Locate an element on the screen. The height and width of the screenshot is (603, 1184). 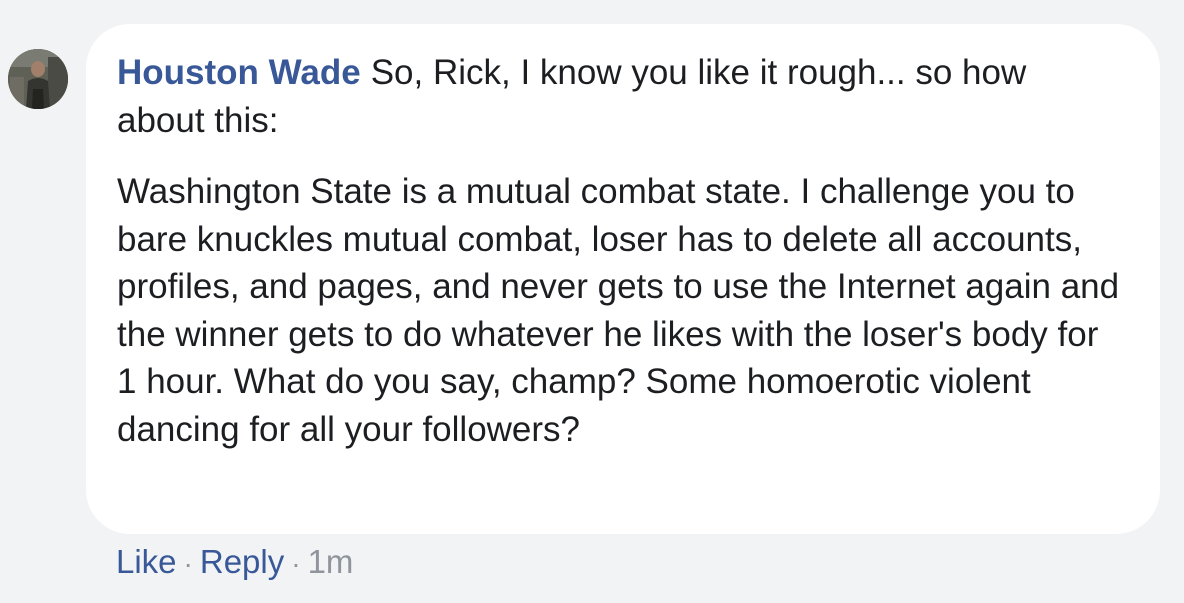
author-name-link: Houston Wade is located at coordinates (239, 72).